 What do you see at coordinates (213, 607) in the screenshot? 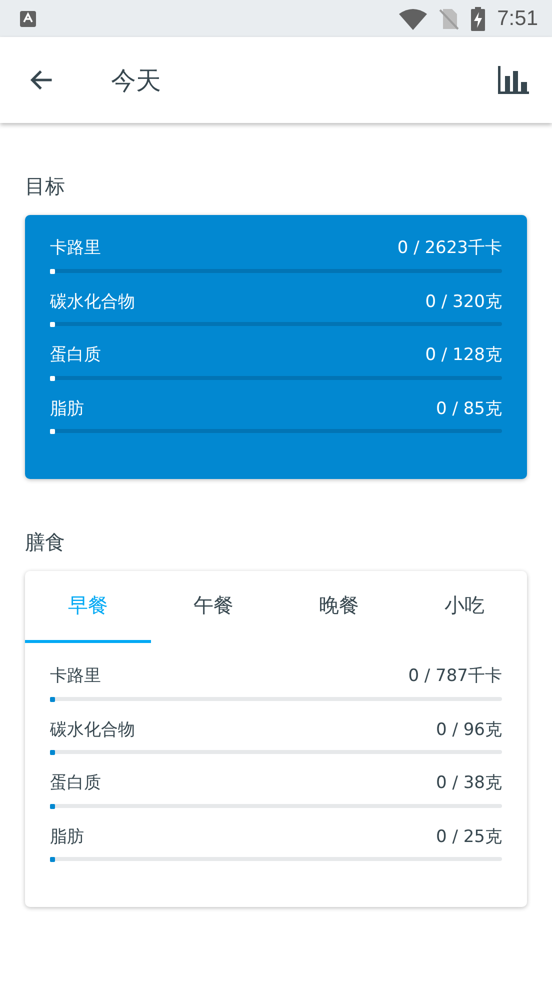
I see `meal-tab: 午餐` at bounding box center [213, 607].